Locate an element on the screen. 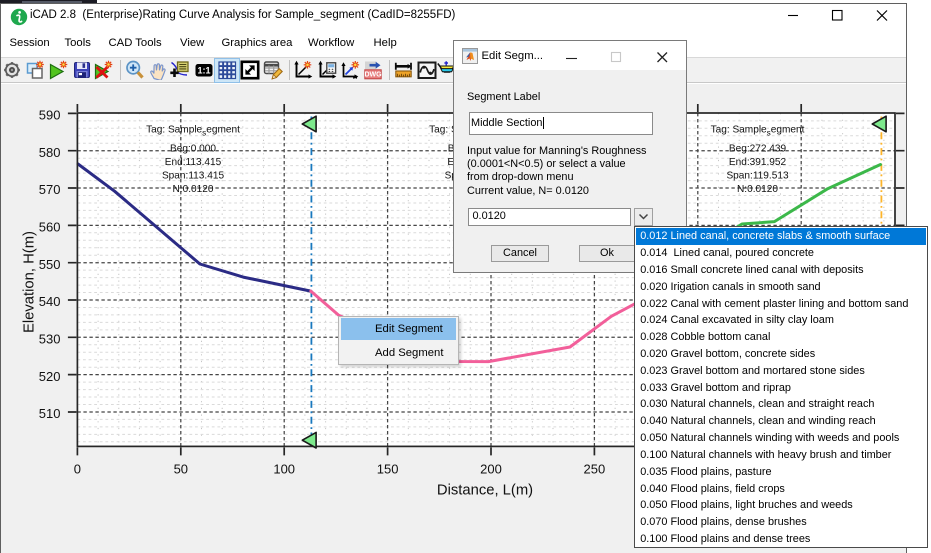  svg-text: 550 is located at coordinates (50, 264).